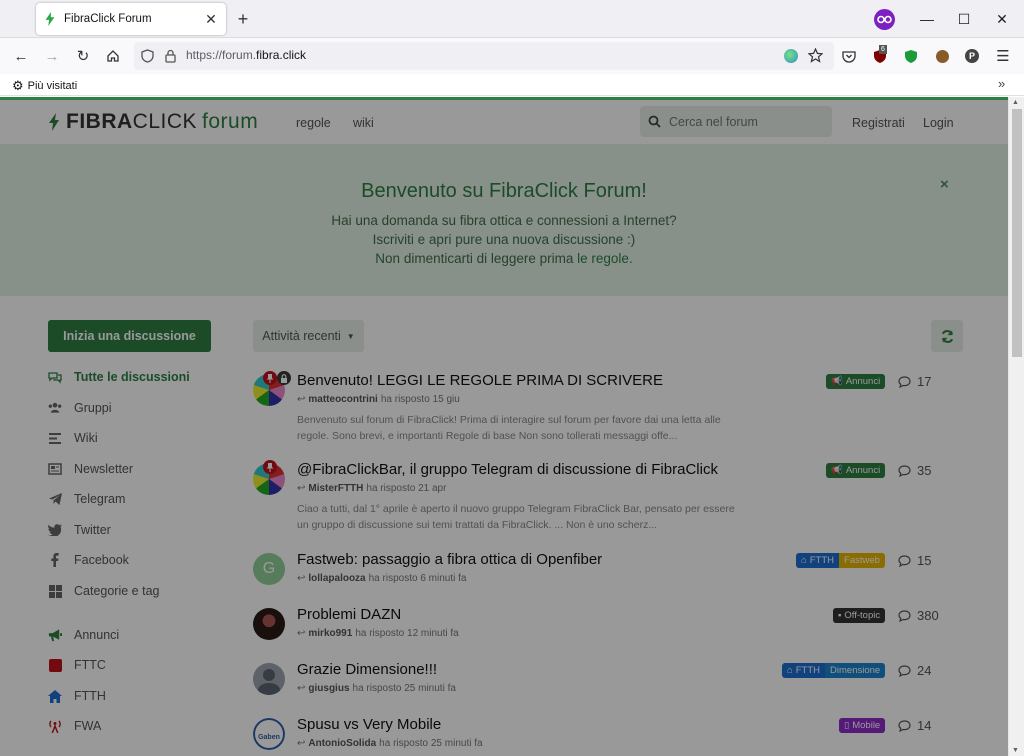 The height and width of the screenshot is (756, 1024). Describe the element at coordinates (119, 377) in the screenshot. I see `sidebar-item-tutte-le-discussioni: Tutte le discussioni` at that location.